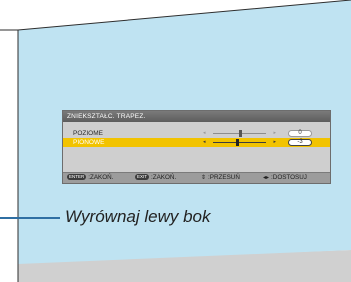 This screenshot has height=282, width=351. I want to click on enter-key-icon: ENTER, so click(77, 177).